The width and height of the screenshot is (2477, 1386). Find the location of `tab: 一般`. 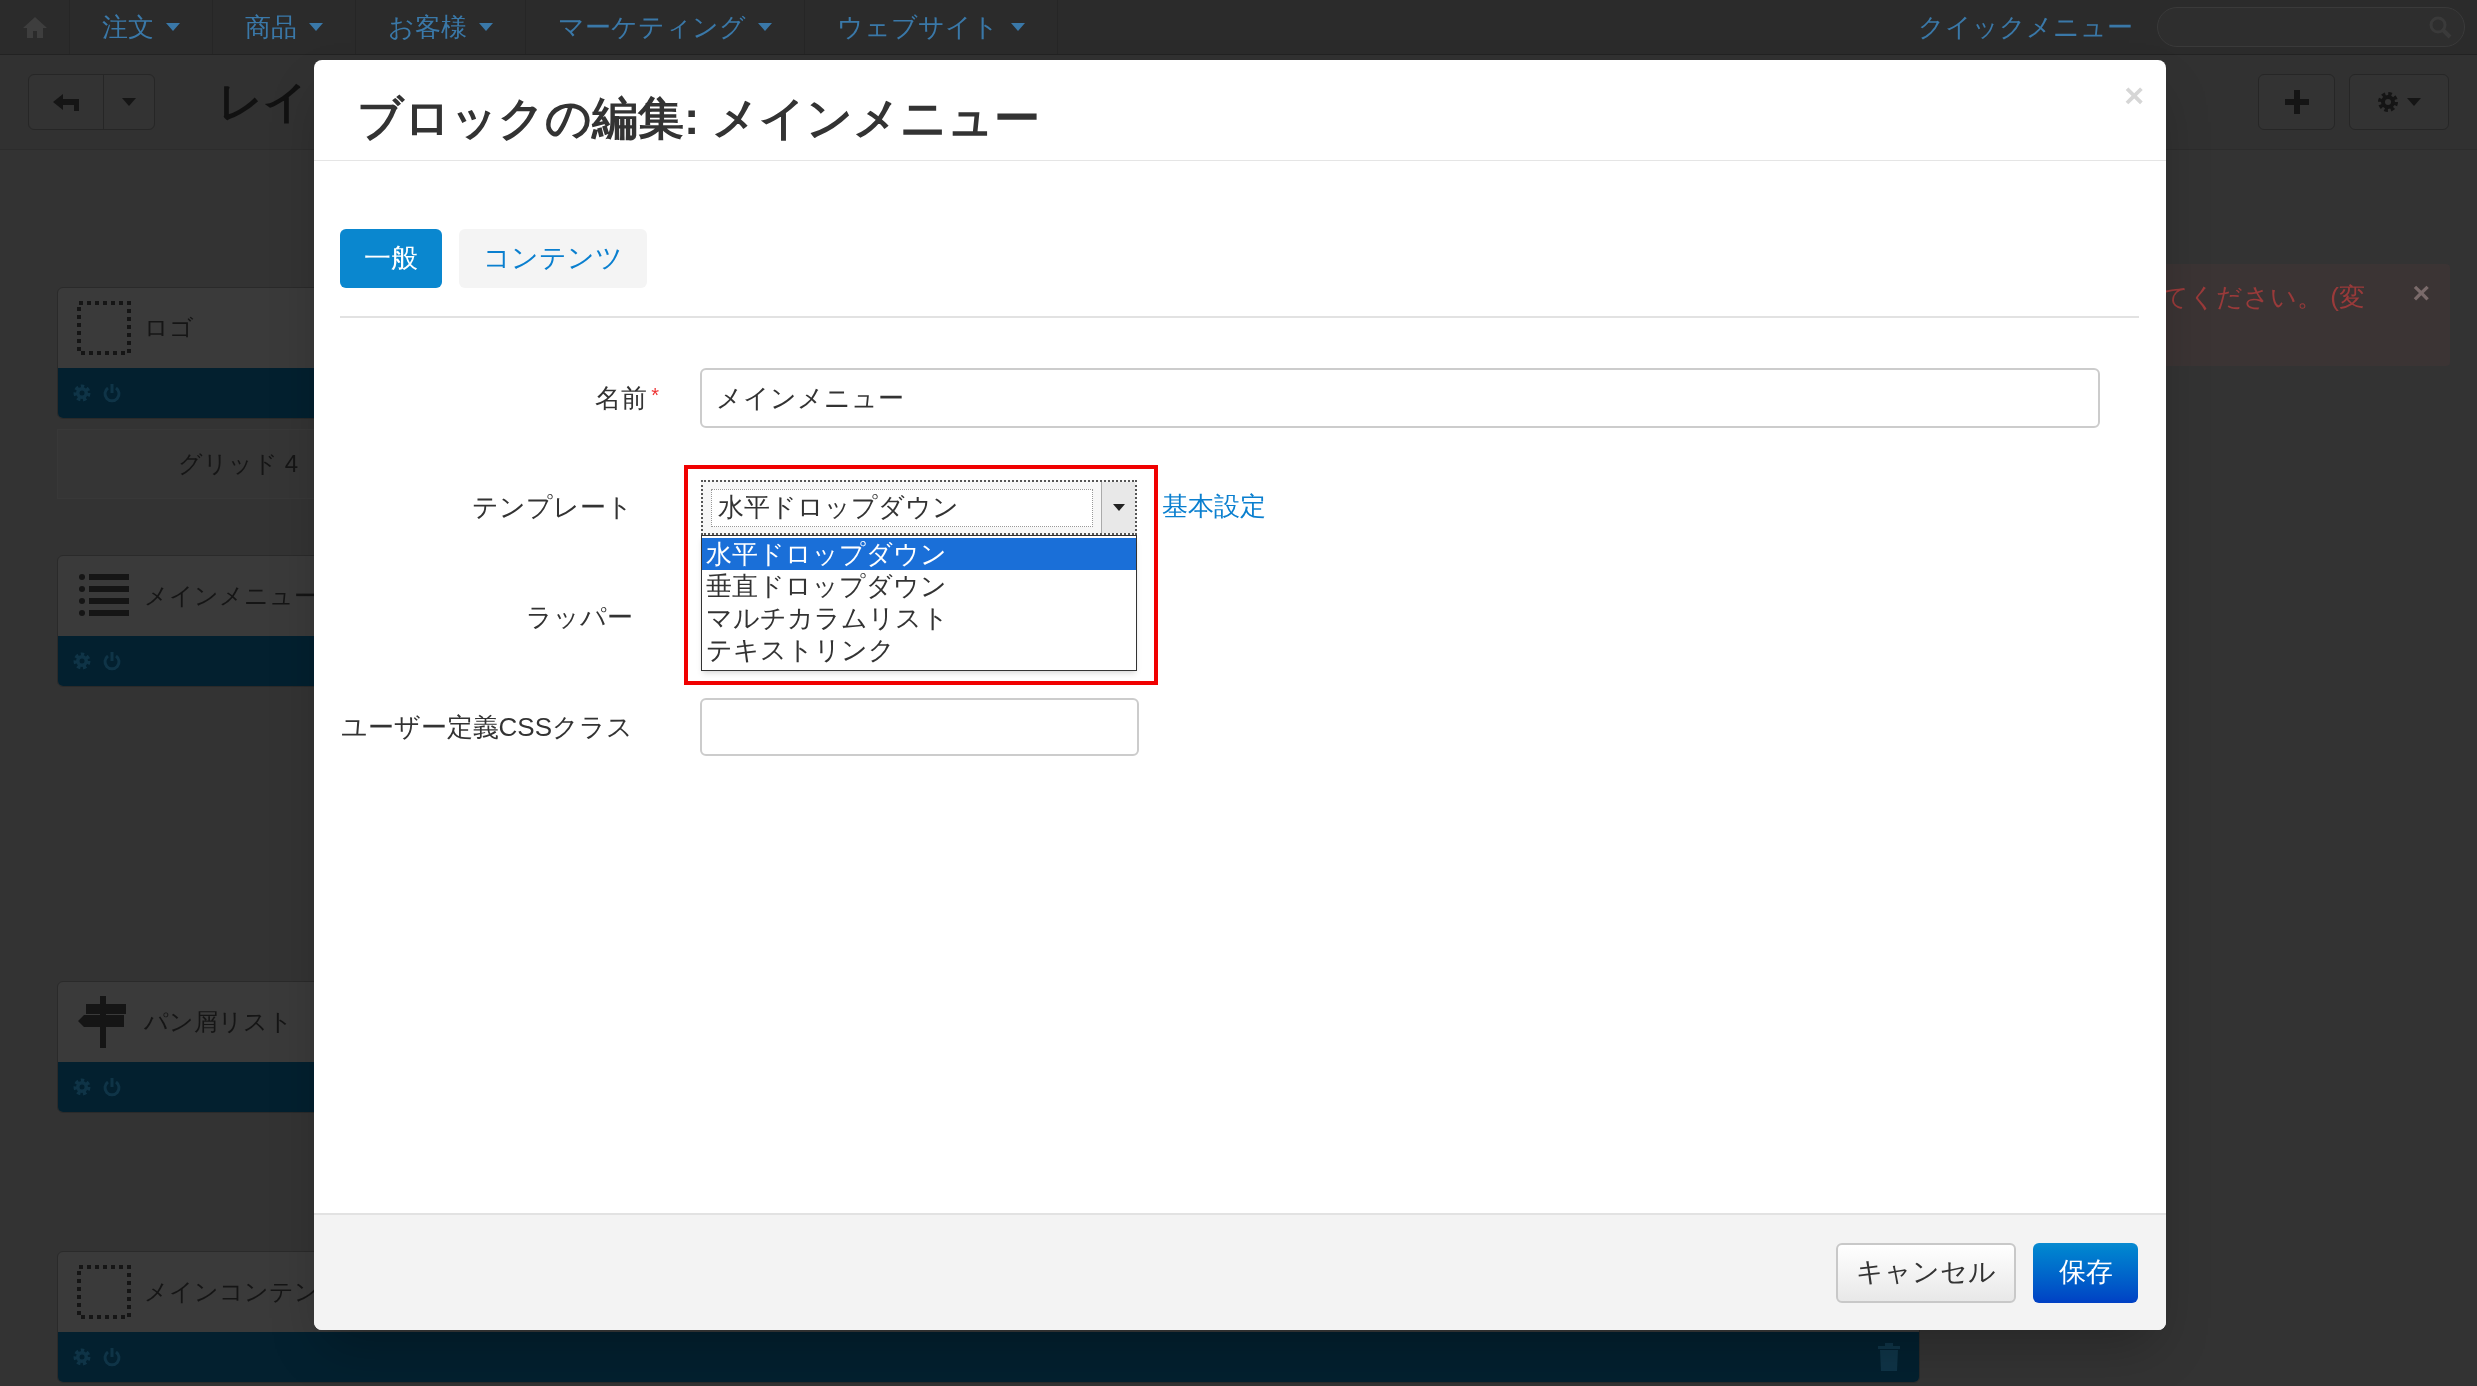

tab: 一般 is located at coordinates (391, 258).